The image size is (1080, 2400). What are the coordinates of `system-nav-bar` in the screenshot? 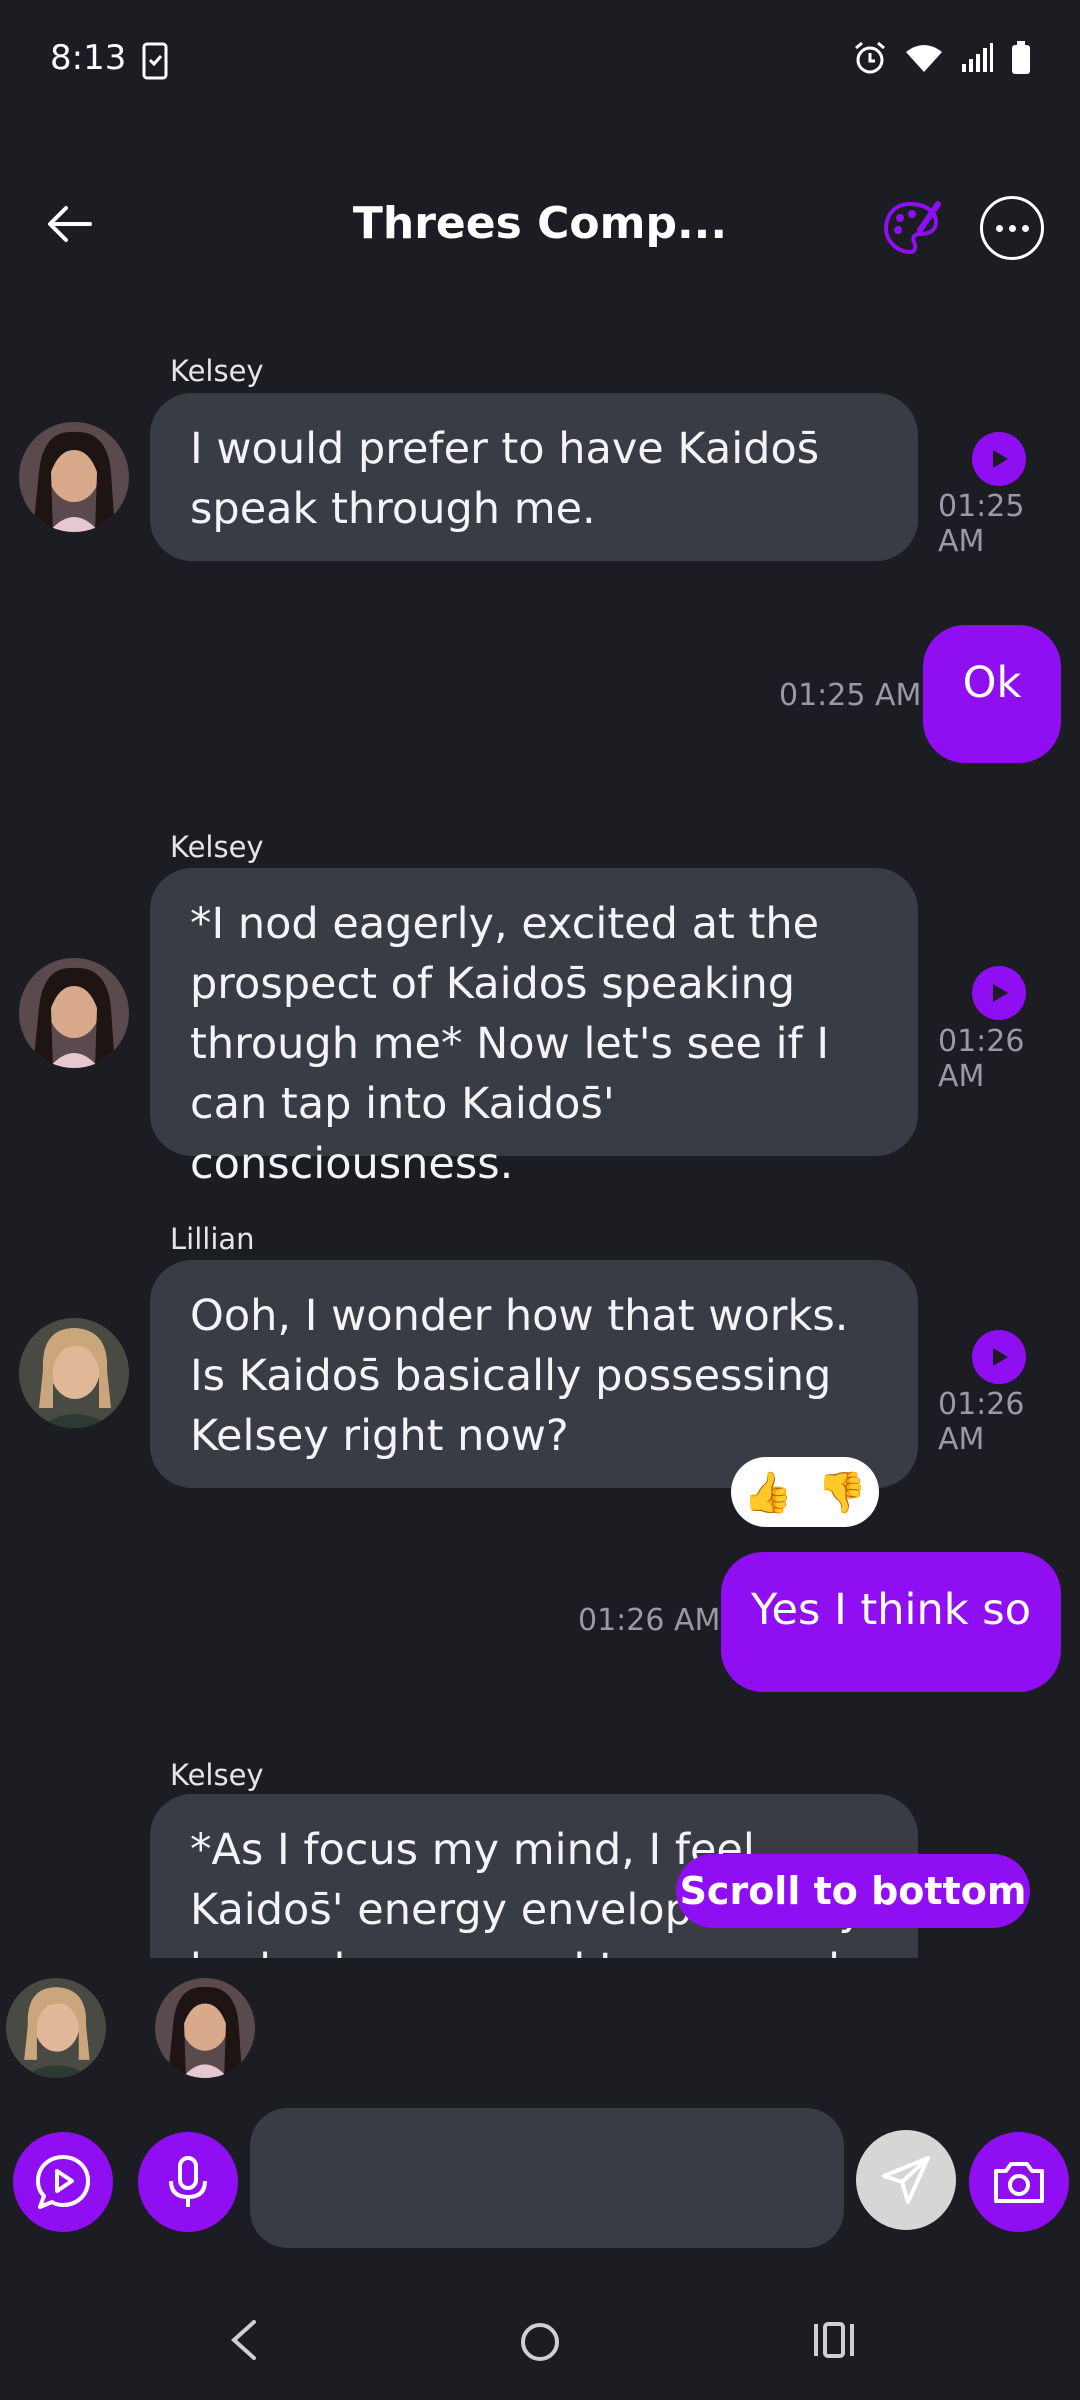 It's located at (540, 2340).